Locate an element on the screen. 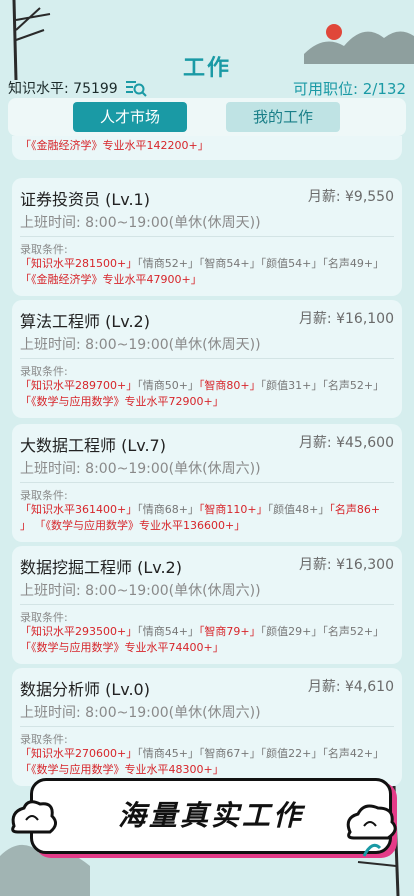  req-knowledge: 「知识水平281500+」 is located at coordinates (79, 263).